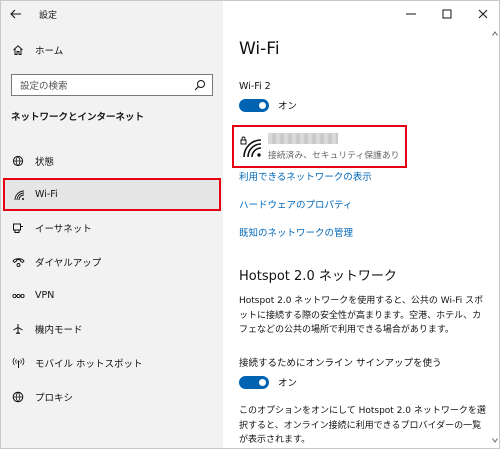  I want to click on close-icon, so click(483, 14).